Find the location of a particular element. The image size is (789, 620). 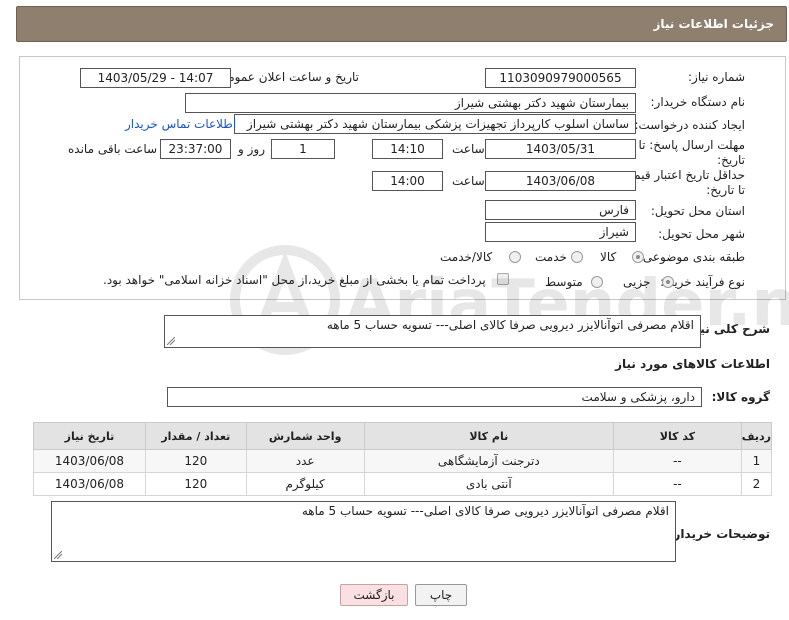

process-radio-medium is located at coordinates (597, 282).